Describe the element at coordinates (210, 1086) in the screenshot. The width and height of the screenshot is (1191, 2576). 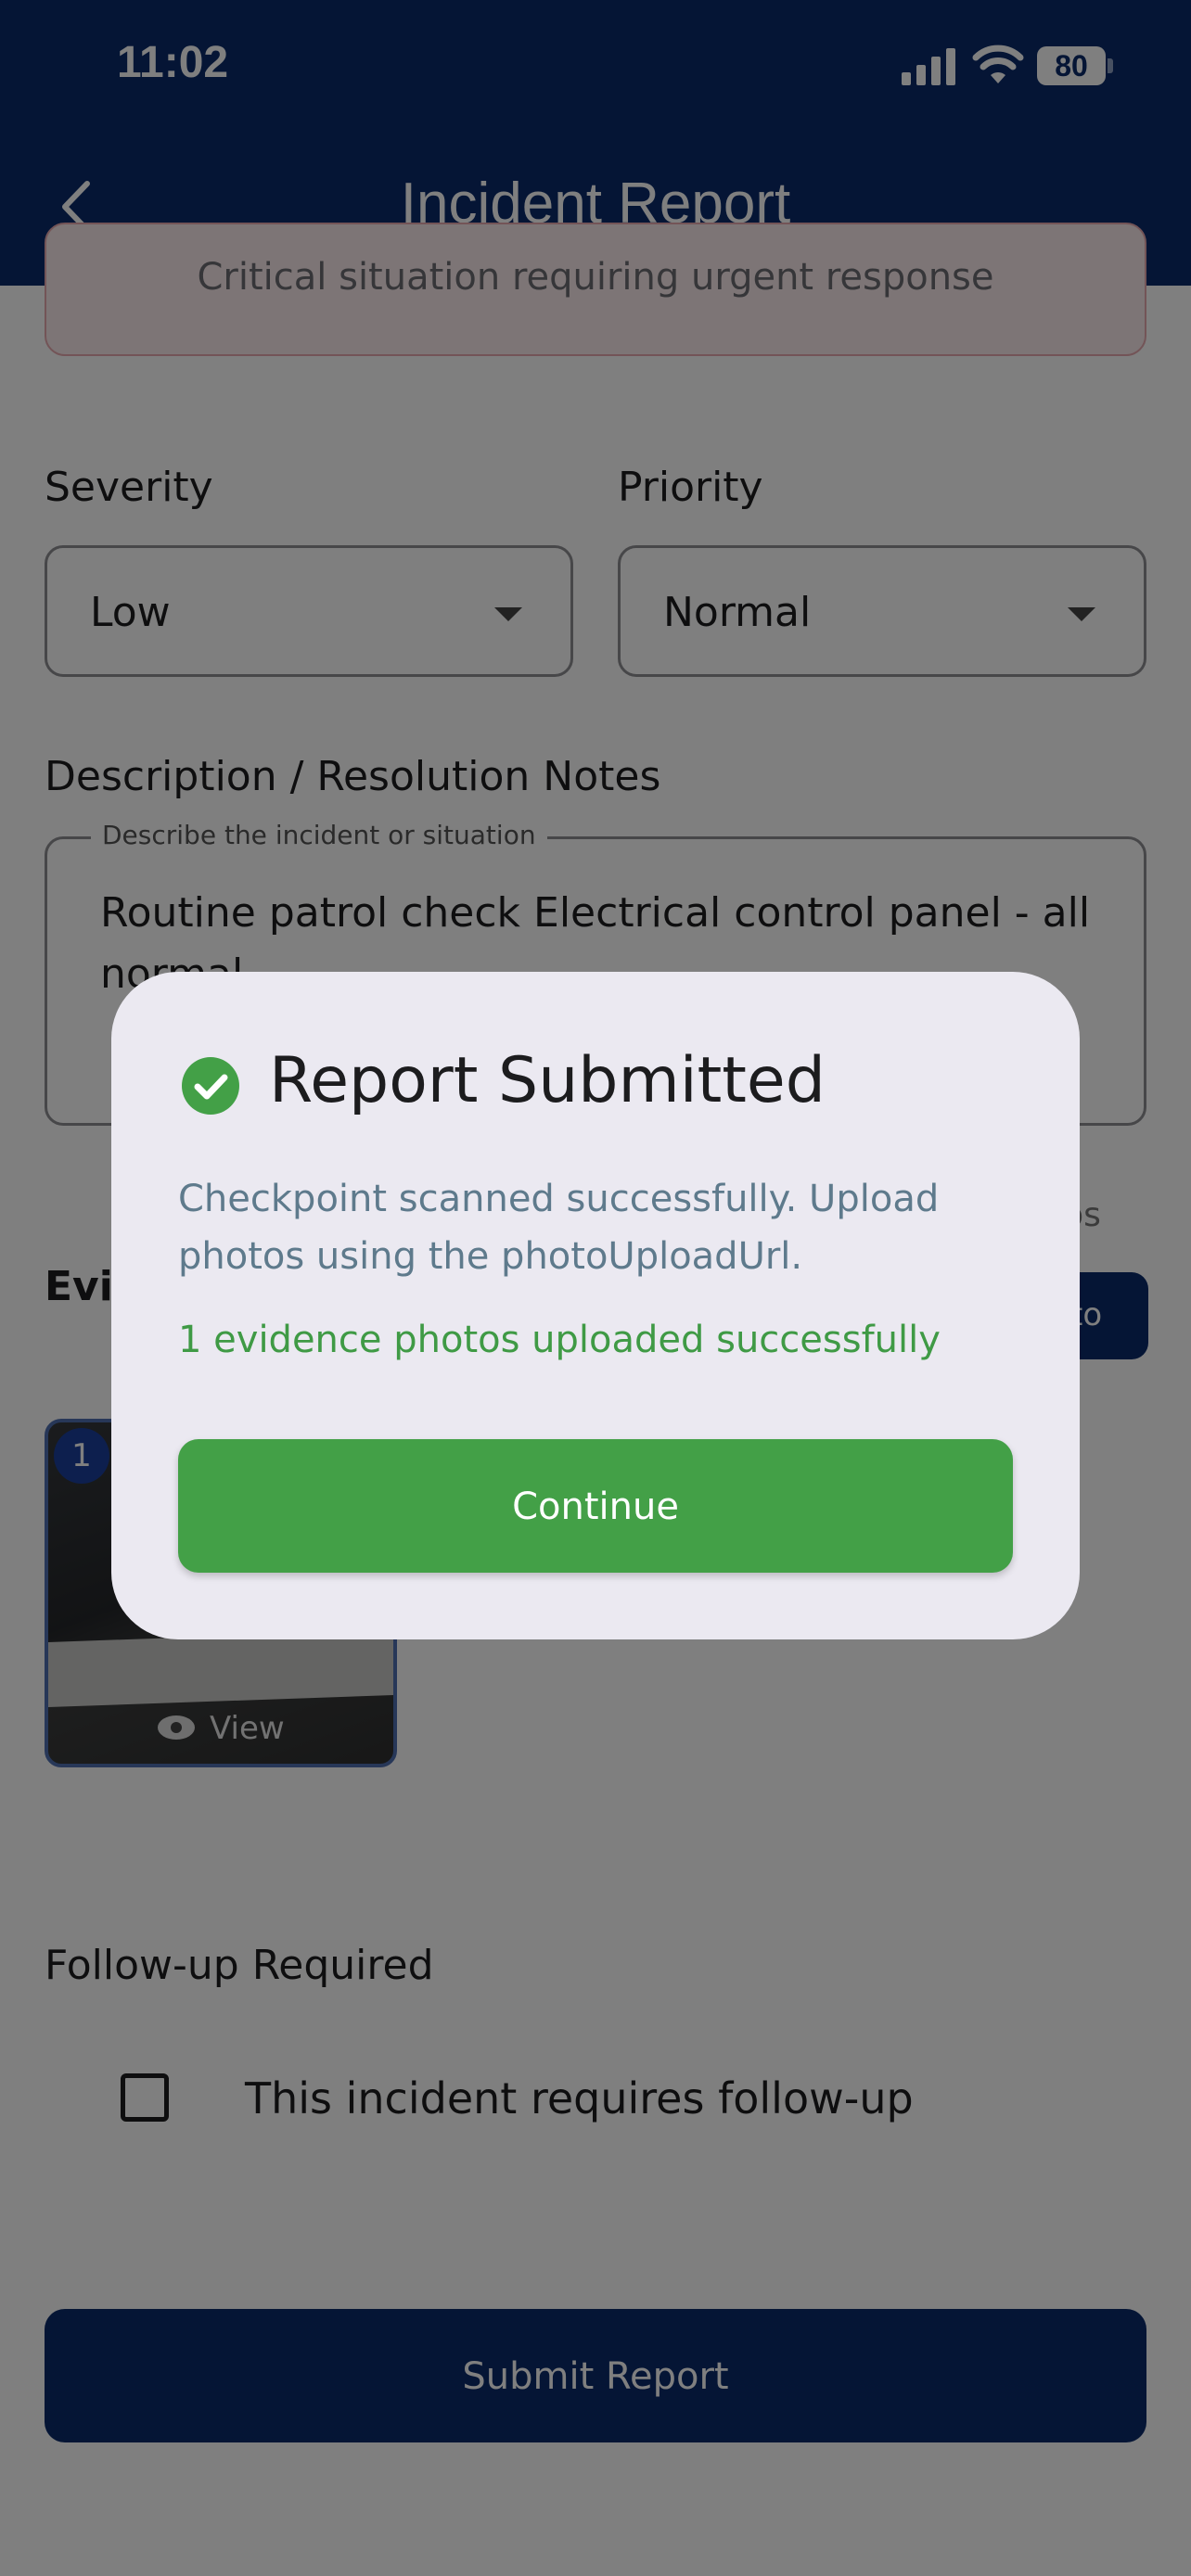
I see `check-circle-icon` at that location.